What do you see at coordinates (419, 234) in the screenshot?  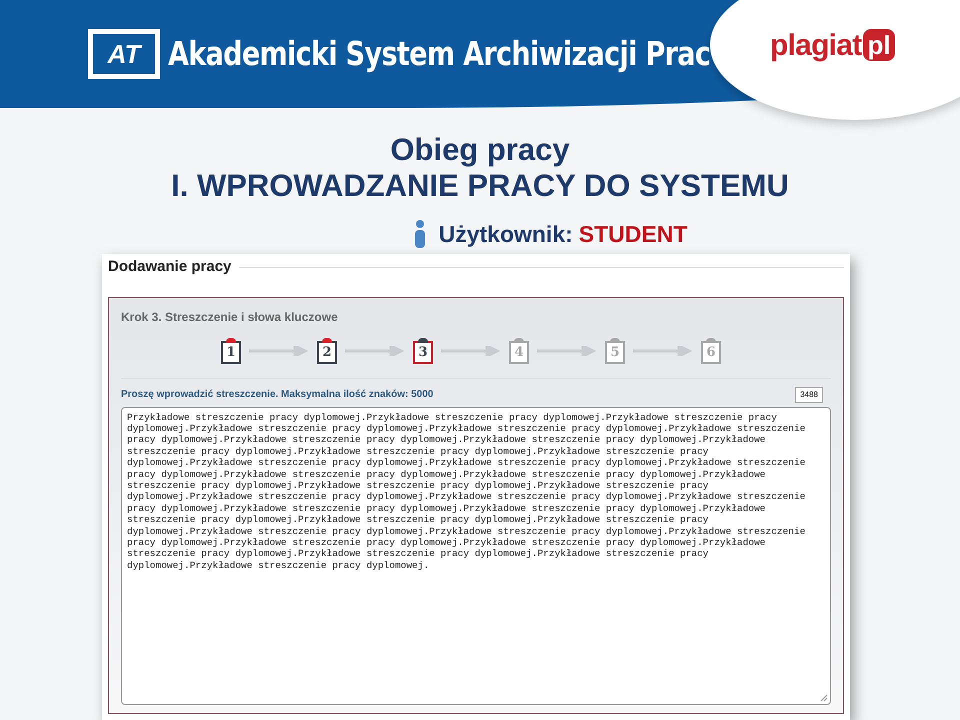 I see `person-icon` at bounding box center [419, 234].